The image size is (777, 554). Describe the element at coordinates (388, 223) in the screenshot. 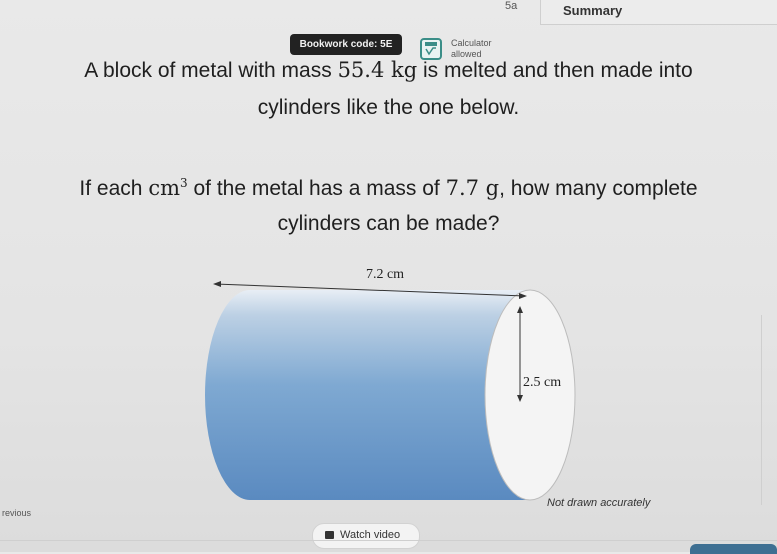

I see `question-line-4: cylinders can be made?` at that location.